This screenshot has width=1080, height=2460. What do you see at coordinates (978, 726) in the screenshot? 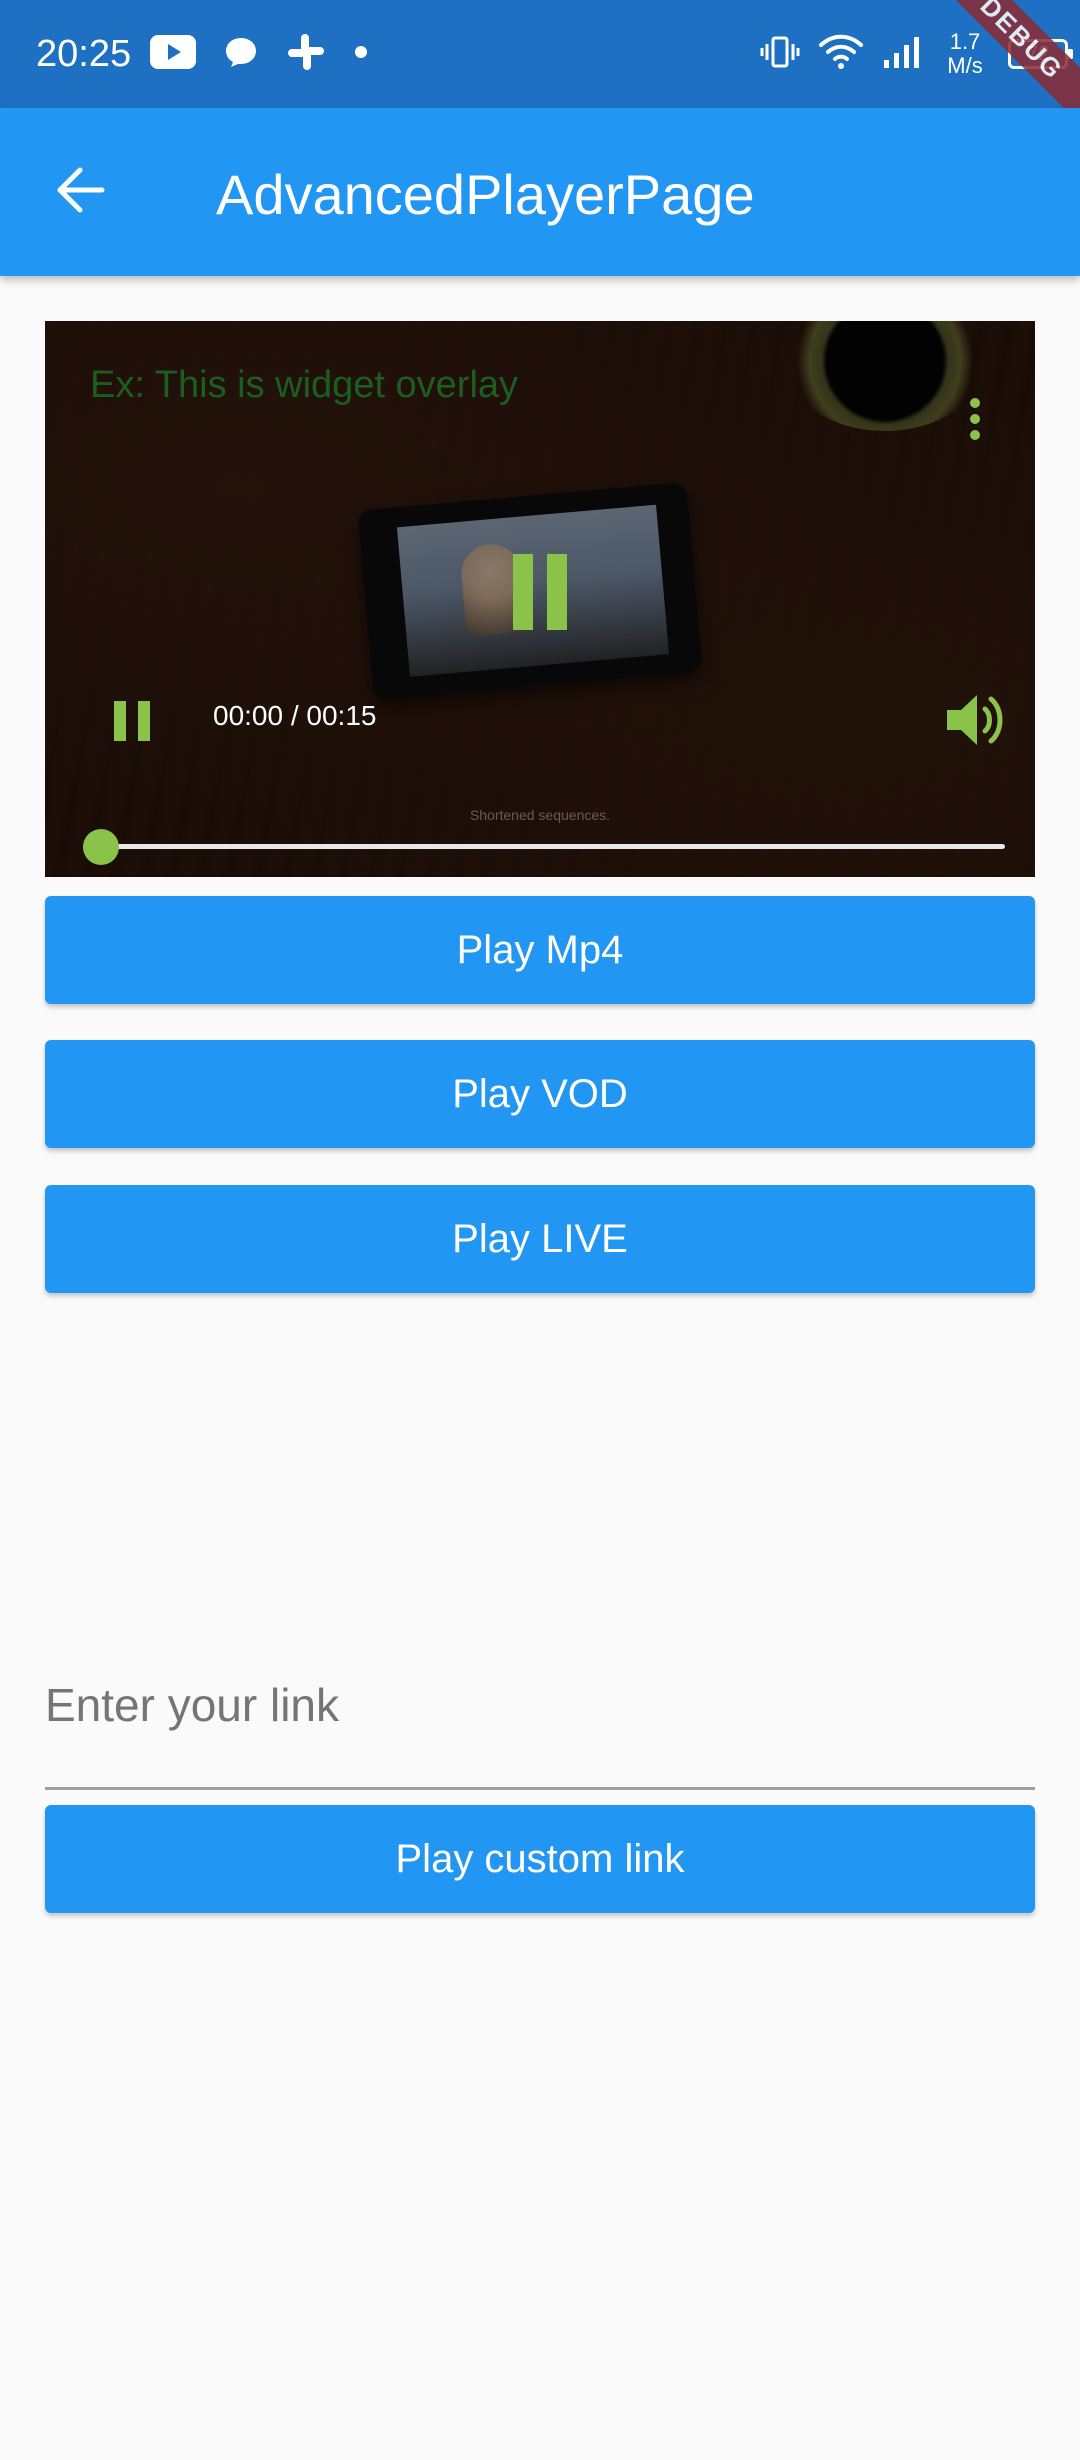
I see `volume-up-icon` at bounding box center [978, 726].